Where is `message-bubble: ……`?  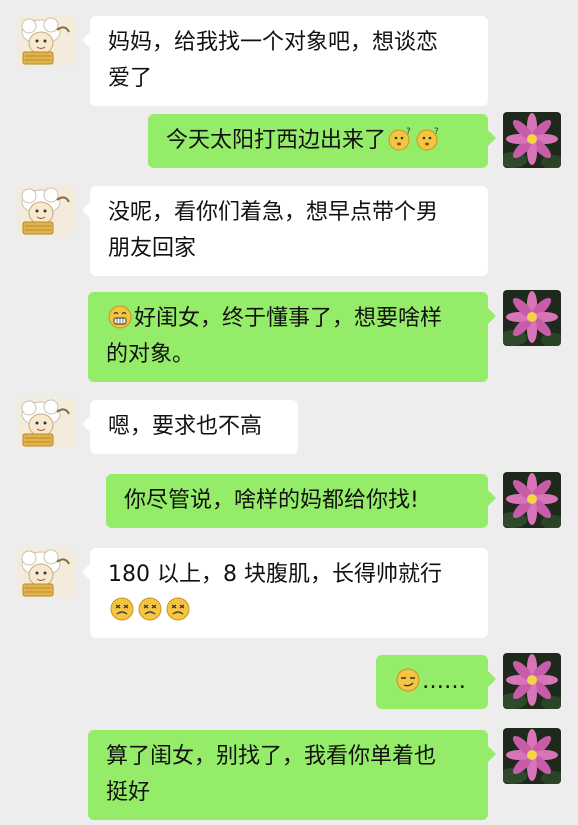
message-bubble: …… is located at coordinates (436, 682).